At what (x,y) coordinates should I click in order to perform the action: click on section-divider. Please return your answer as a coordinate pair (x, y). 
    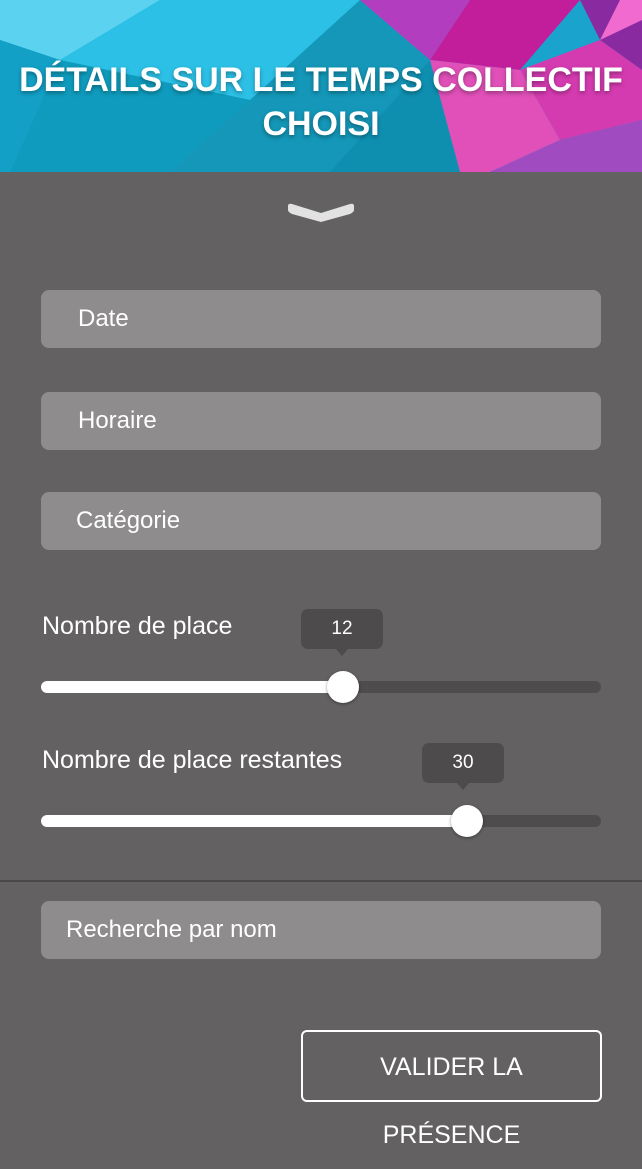
    Looking at the image, I should click on (321, 881).